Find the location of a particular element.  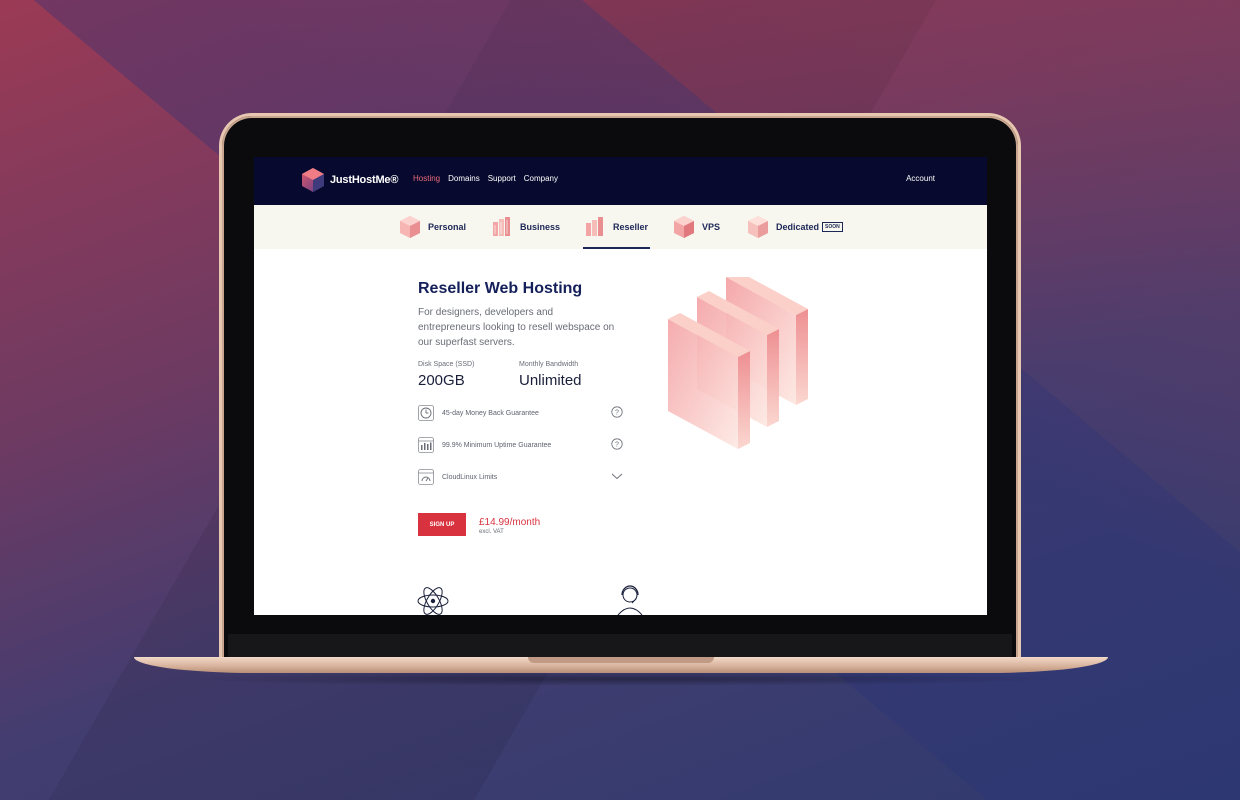

tab-business: Business is located at coordinates (526, 227).